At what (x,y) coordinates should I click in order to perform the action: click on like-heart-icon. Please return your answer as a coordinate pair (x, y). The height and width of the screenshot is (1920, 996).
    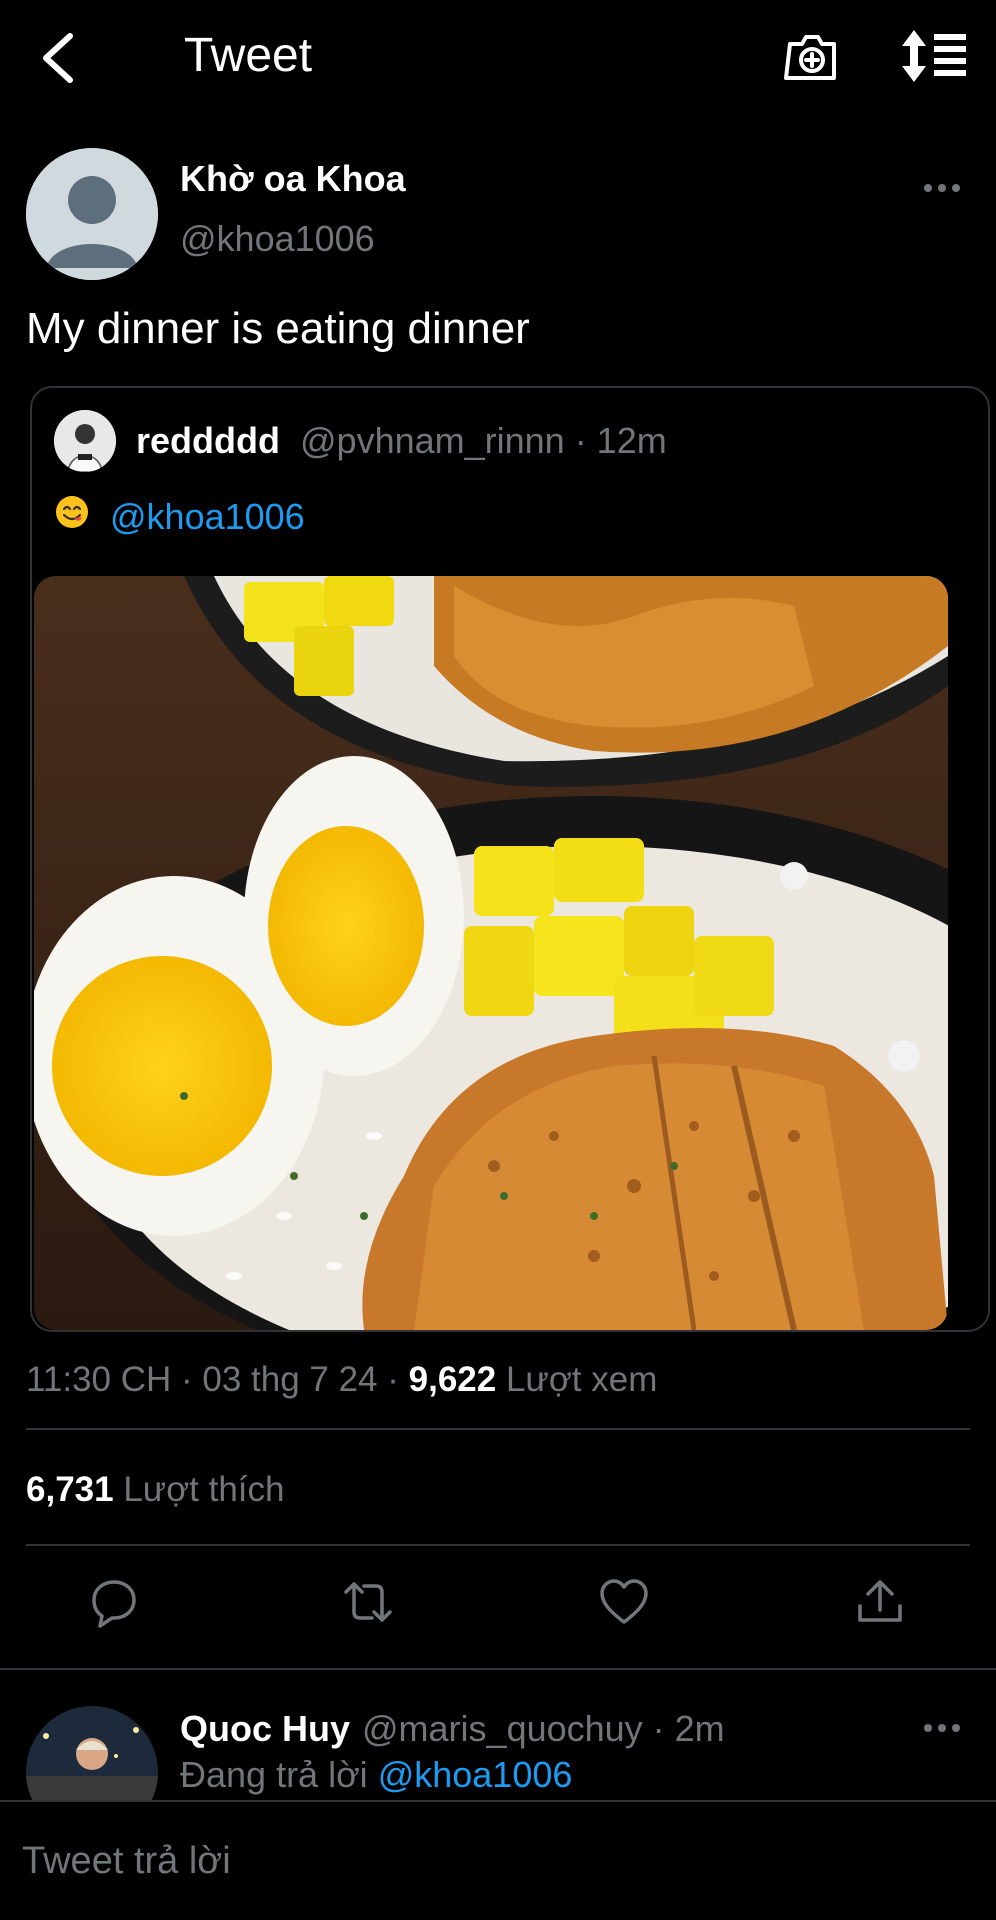
    Looking at the image, I should click on (624, 1602).